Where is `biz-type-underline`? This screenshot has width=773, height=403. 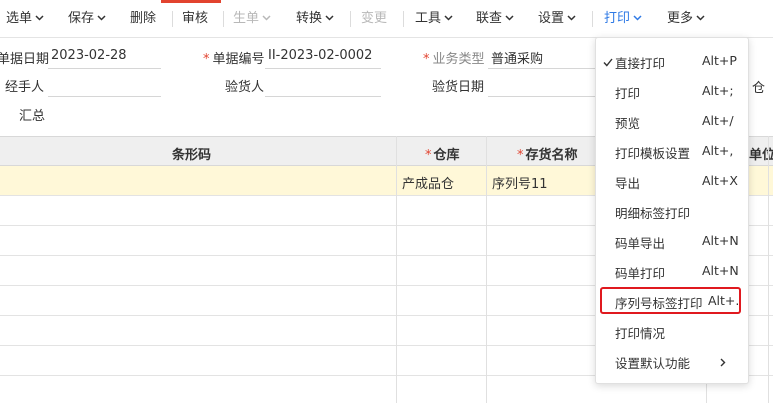 biz-type-underline is located at coordinates (541, 68).